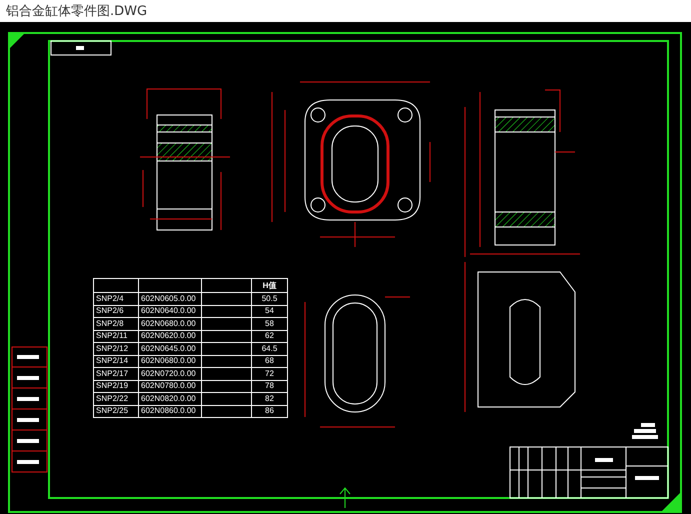 This screenshot has height=514, width=691. I want to click on table-cell: 602N0620.0.00, so click(170, 336).